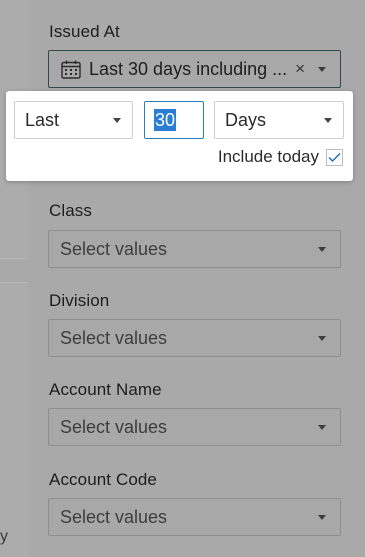 This screenshot has height=557, width=365. What do you see at coordinates (4, 536) in the screenshot?
I see `background-corner-text: y` at bounding box center [4, 536].